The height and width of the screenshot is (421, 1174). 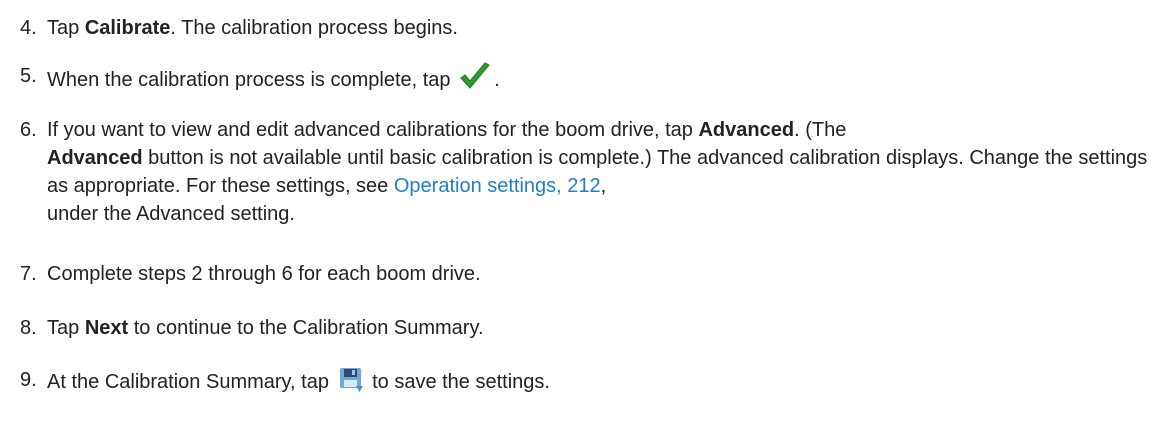 What do you see at coordinates (820, 130) in the screenshot?
I see `step-text-mid: . (The` at bounding box center [820, 130].